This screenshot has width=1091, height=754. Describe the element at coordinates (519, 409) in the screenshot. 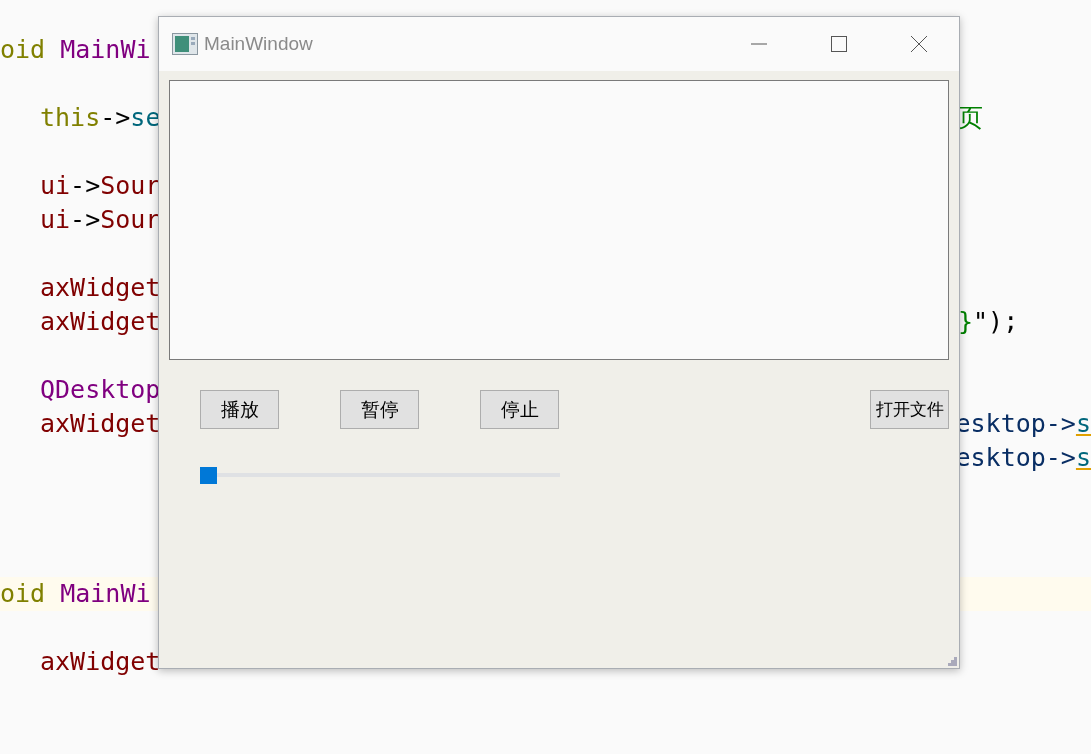

I see `push-button: 停止` at that location.